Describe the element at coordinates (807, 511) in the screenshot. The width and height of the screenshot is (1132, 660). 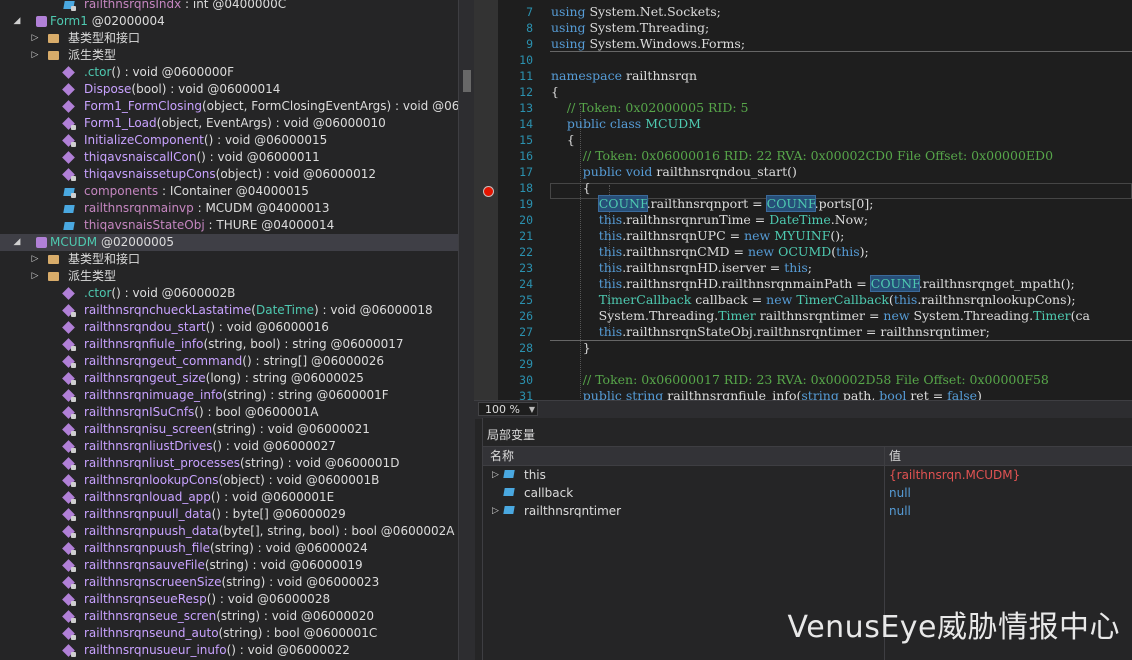
I see `locals-row: ▷ railthnsrqntimer null` at that location.